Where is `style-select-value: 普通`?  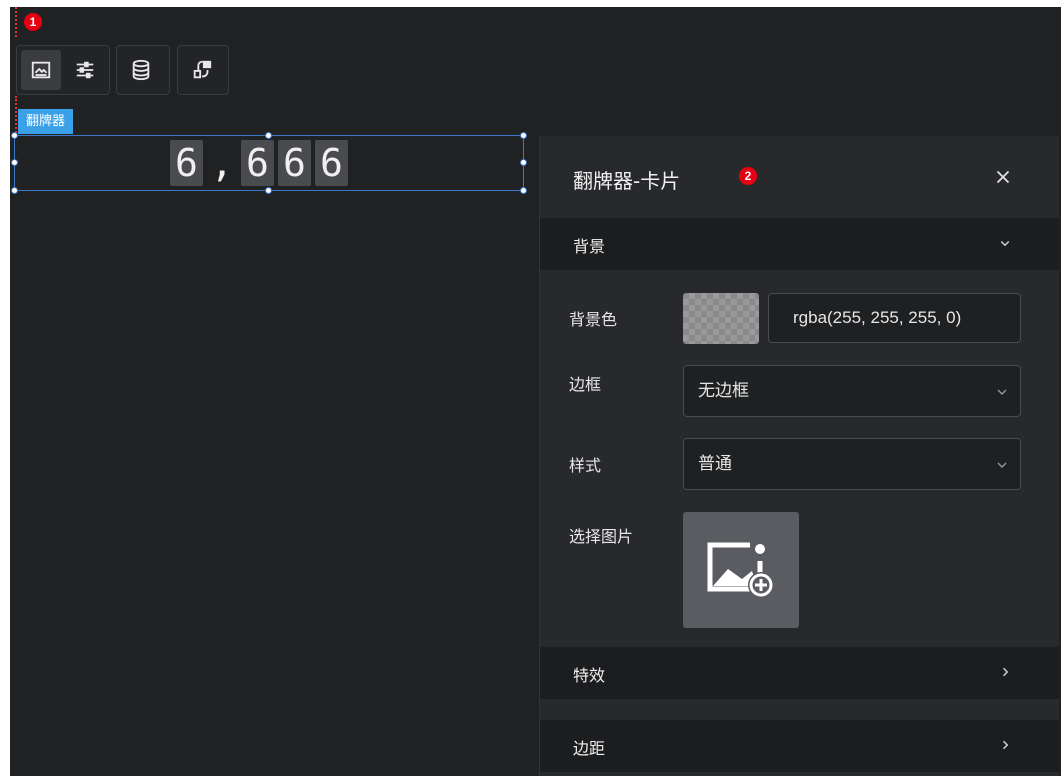 style-select-value: 普通 is located at coordinates (715, 464).